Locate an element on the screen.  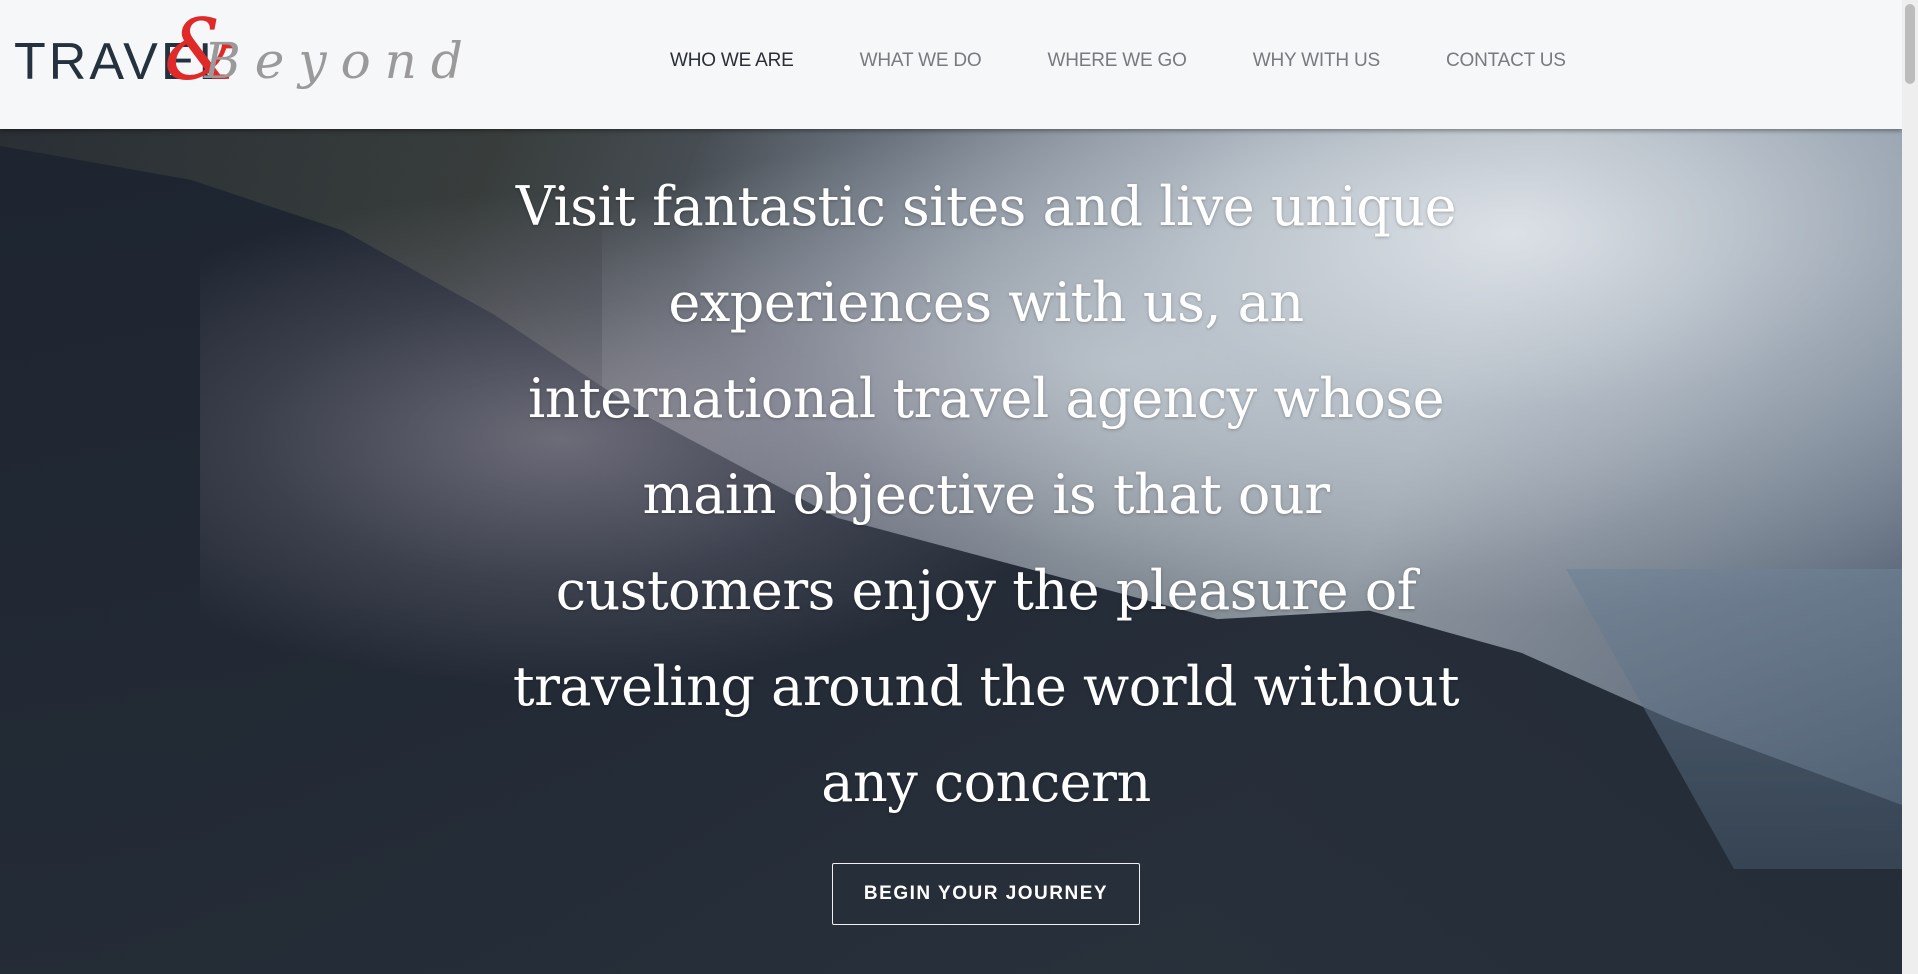
nav-what-we-do: WHAT WE DO is located at coordinates (921, 61).